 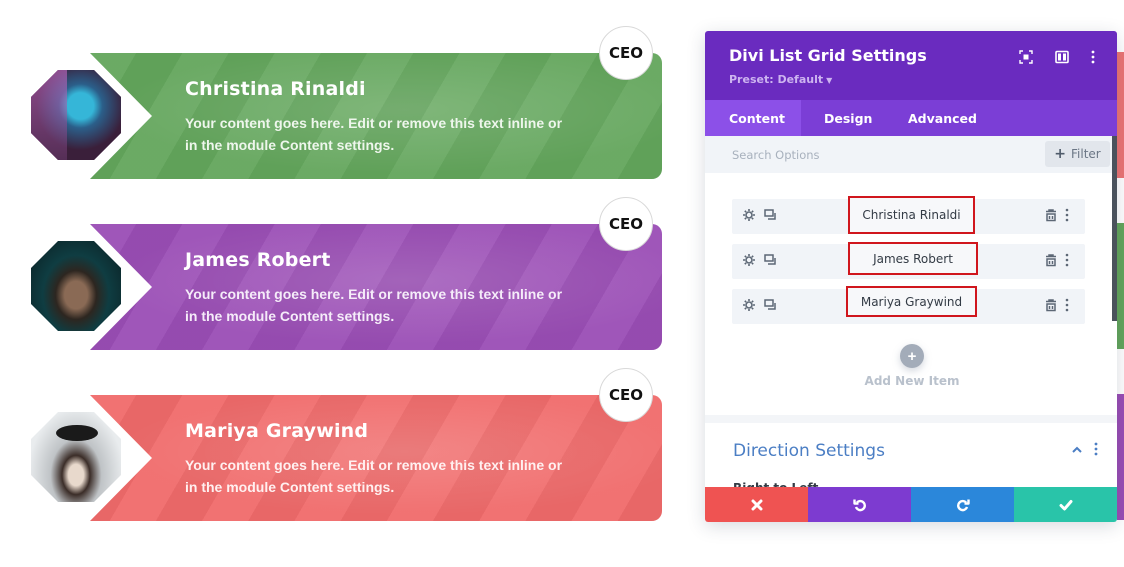 What do you see at coordinates (829, 80) in the screenshot?
I see `caret-down-icon: ▼` at bounding box center [829, 80].